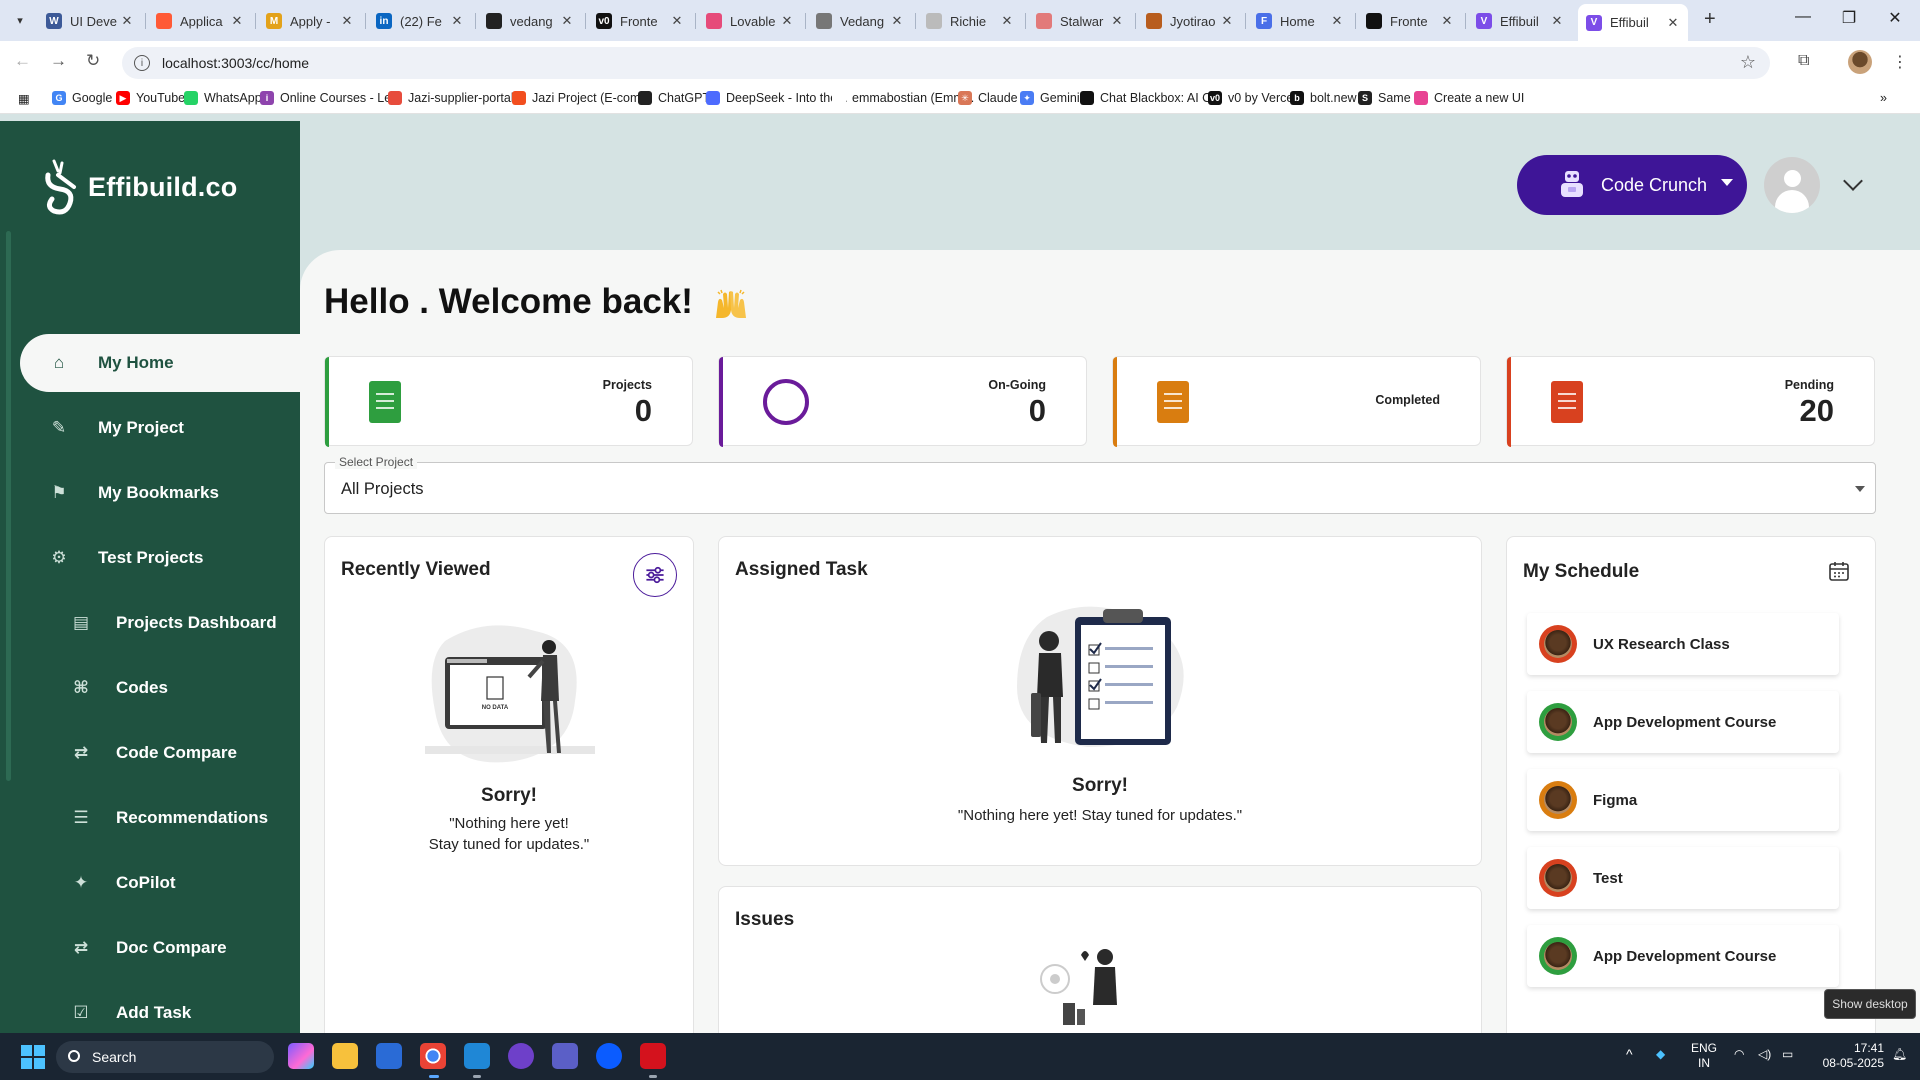  What do you see at coordinates (1410, 21) in the screenshot?
I see `browser-tab: Fronte ✕` at bounding box center [1410, 21].